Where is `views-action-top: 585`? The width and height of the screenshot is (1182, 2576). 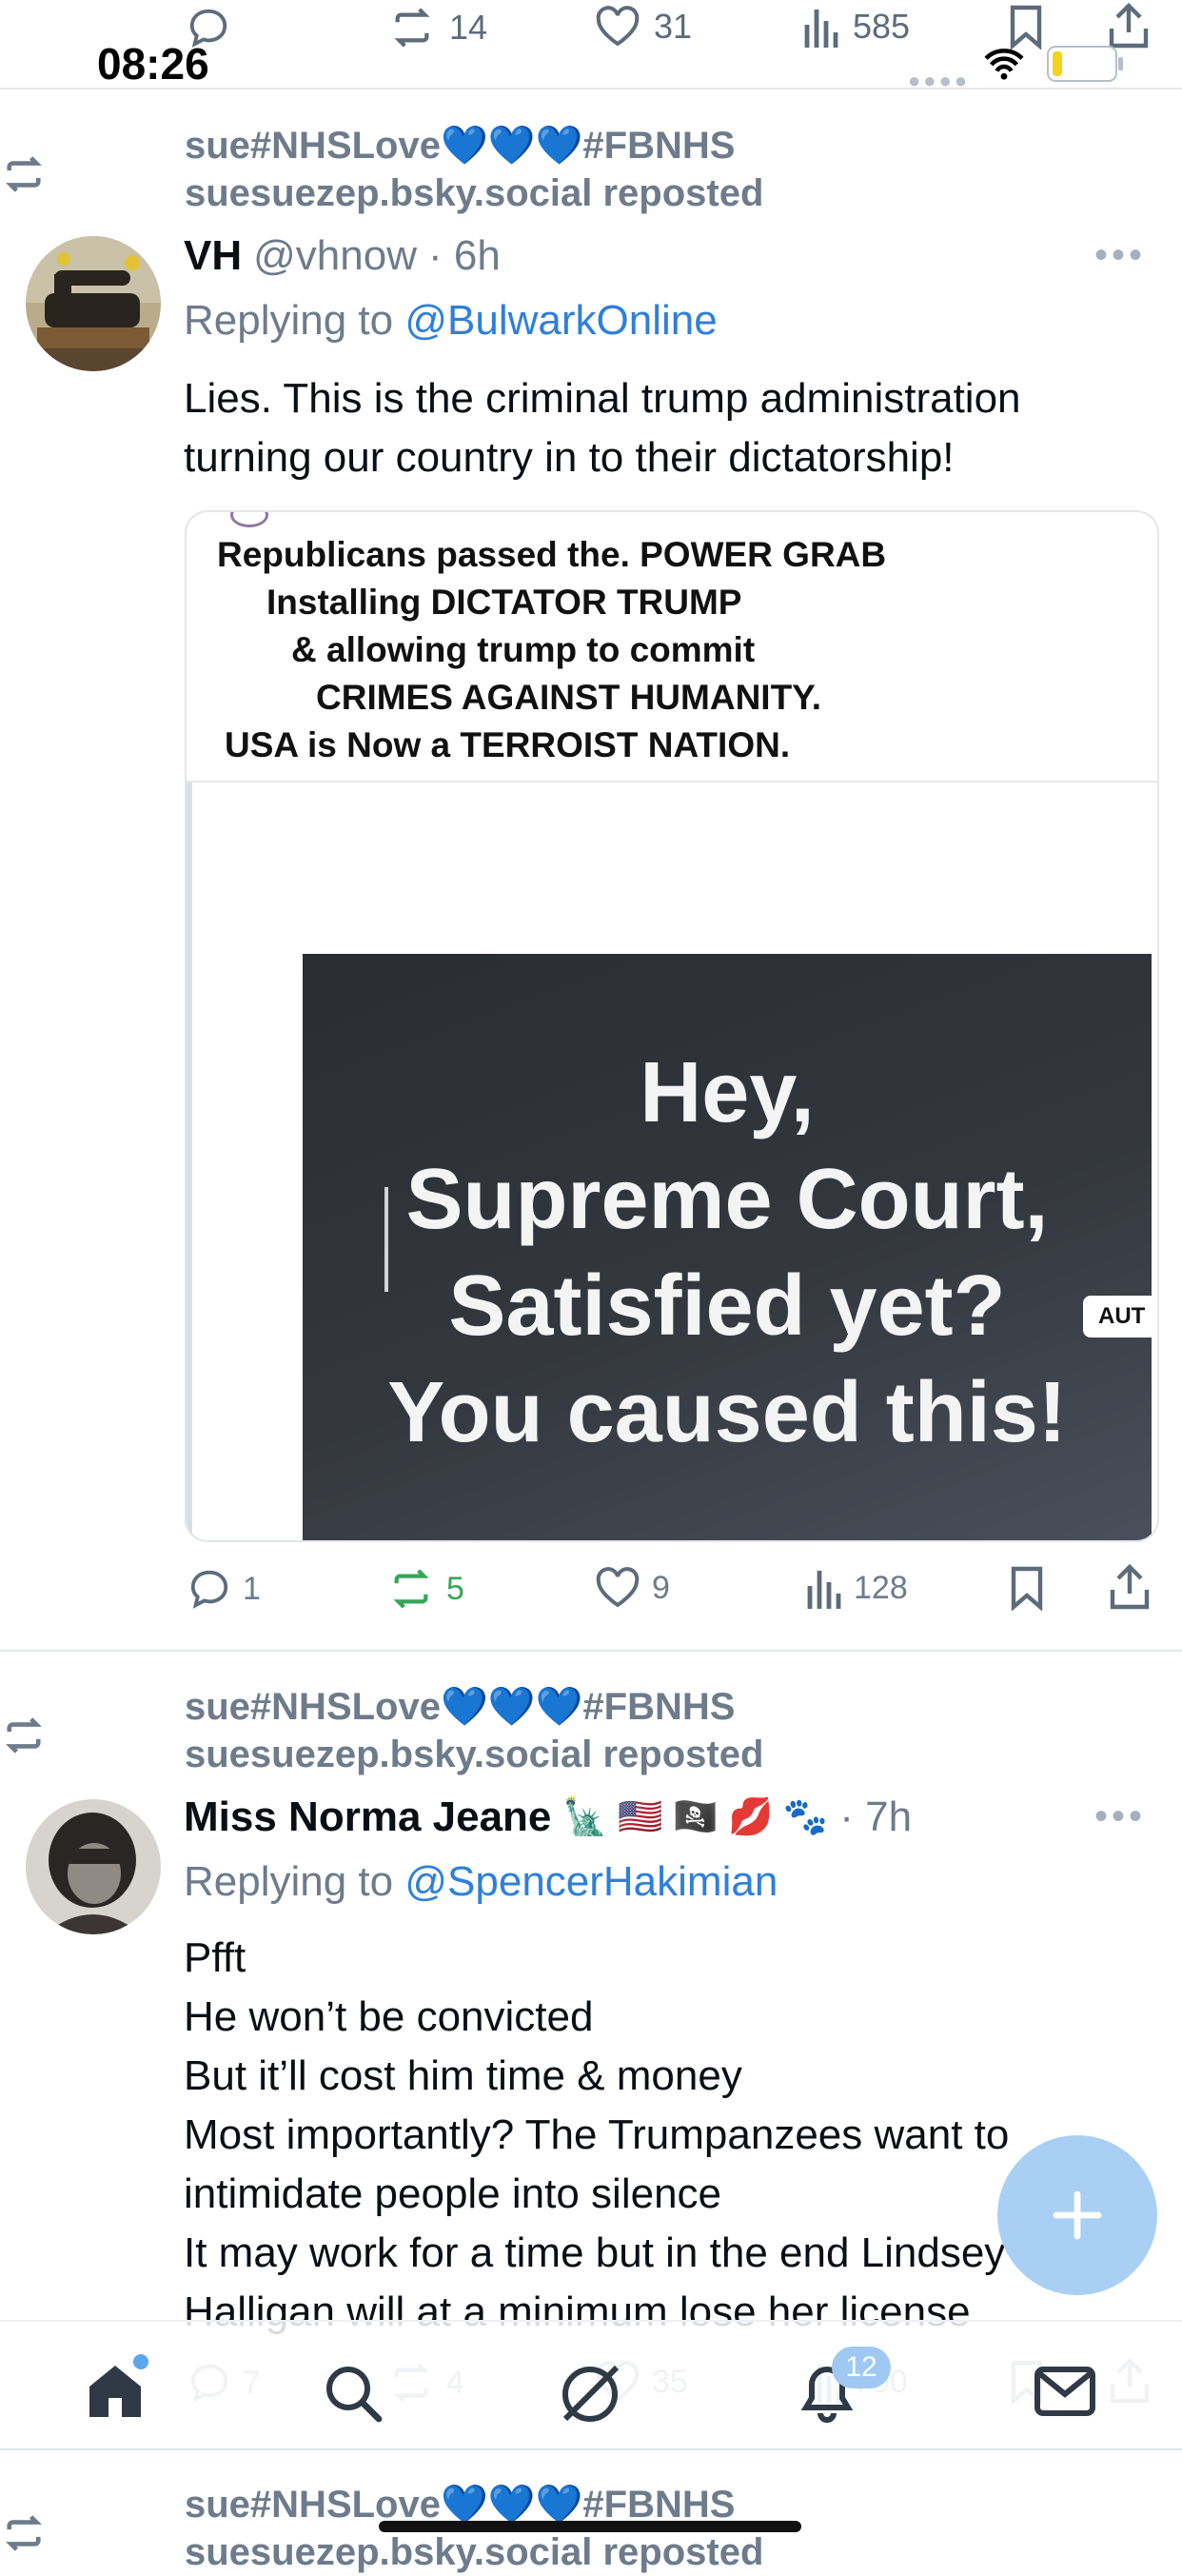 views-action-top: 585 is located at coordinates (855, 27).